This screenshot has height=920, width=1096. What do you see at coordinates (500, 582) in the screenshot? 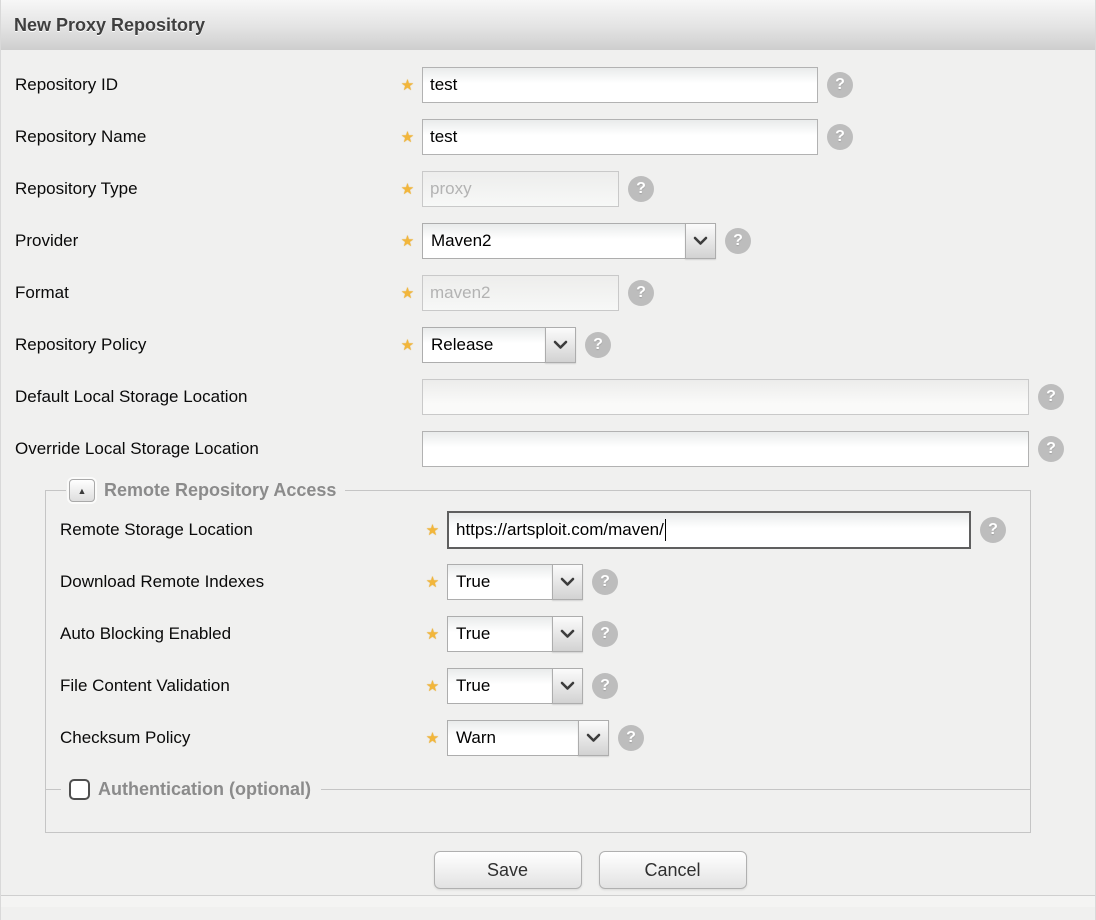
I see `download-remote-indexes-value: True` at bounding box center [500, 582].